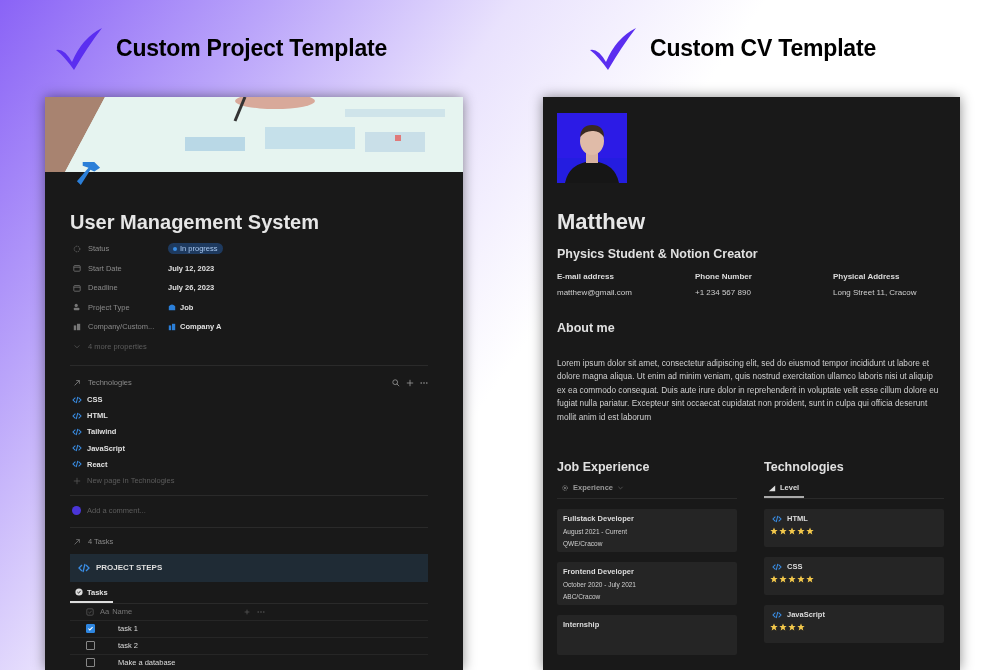  What do you see at coordinates (723, 292) in the screenshot?
I see `contact-value: +1 234 567 890` at bounding box center [723, 292].